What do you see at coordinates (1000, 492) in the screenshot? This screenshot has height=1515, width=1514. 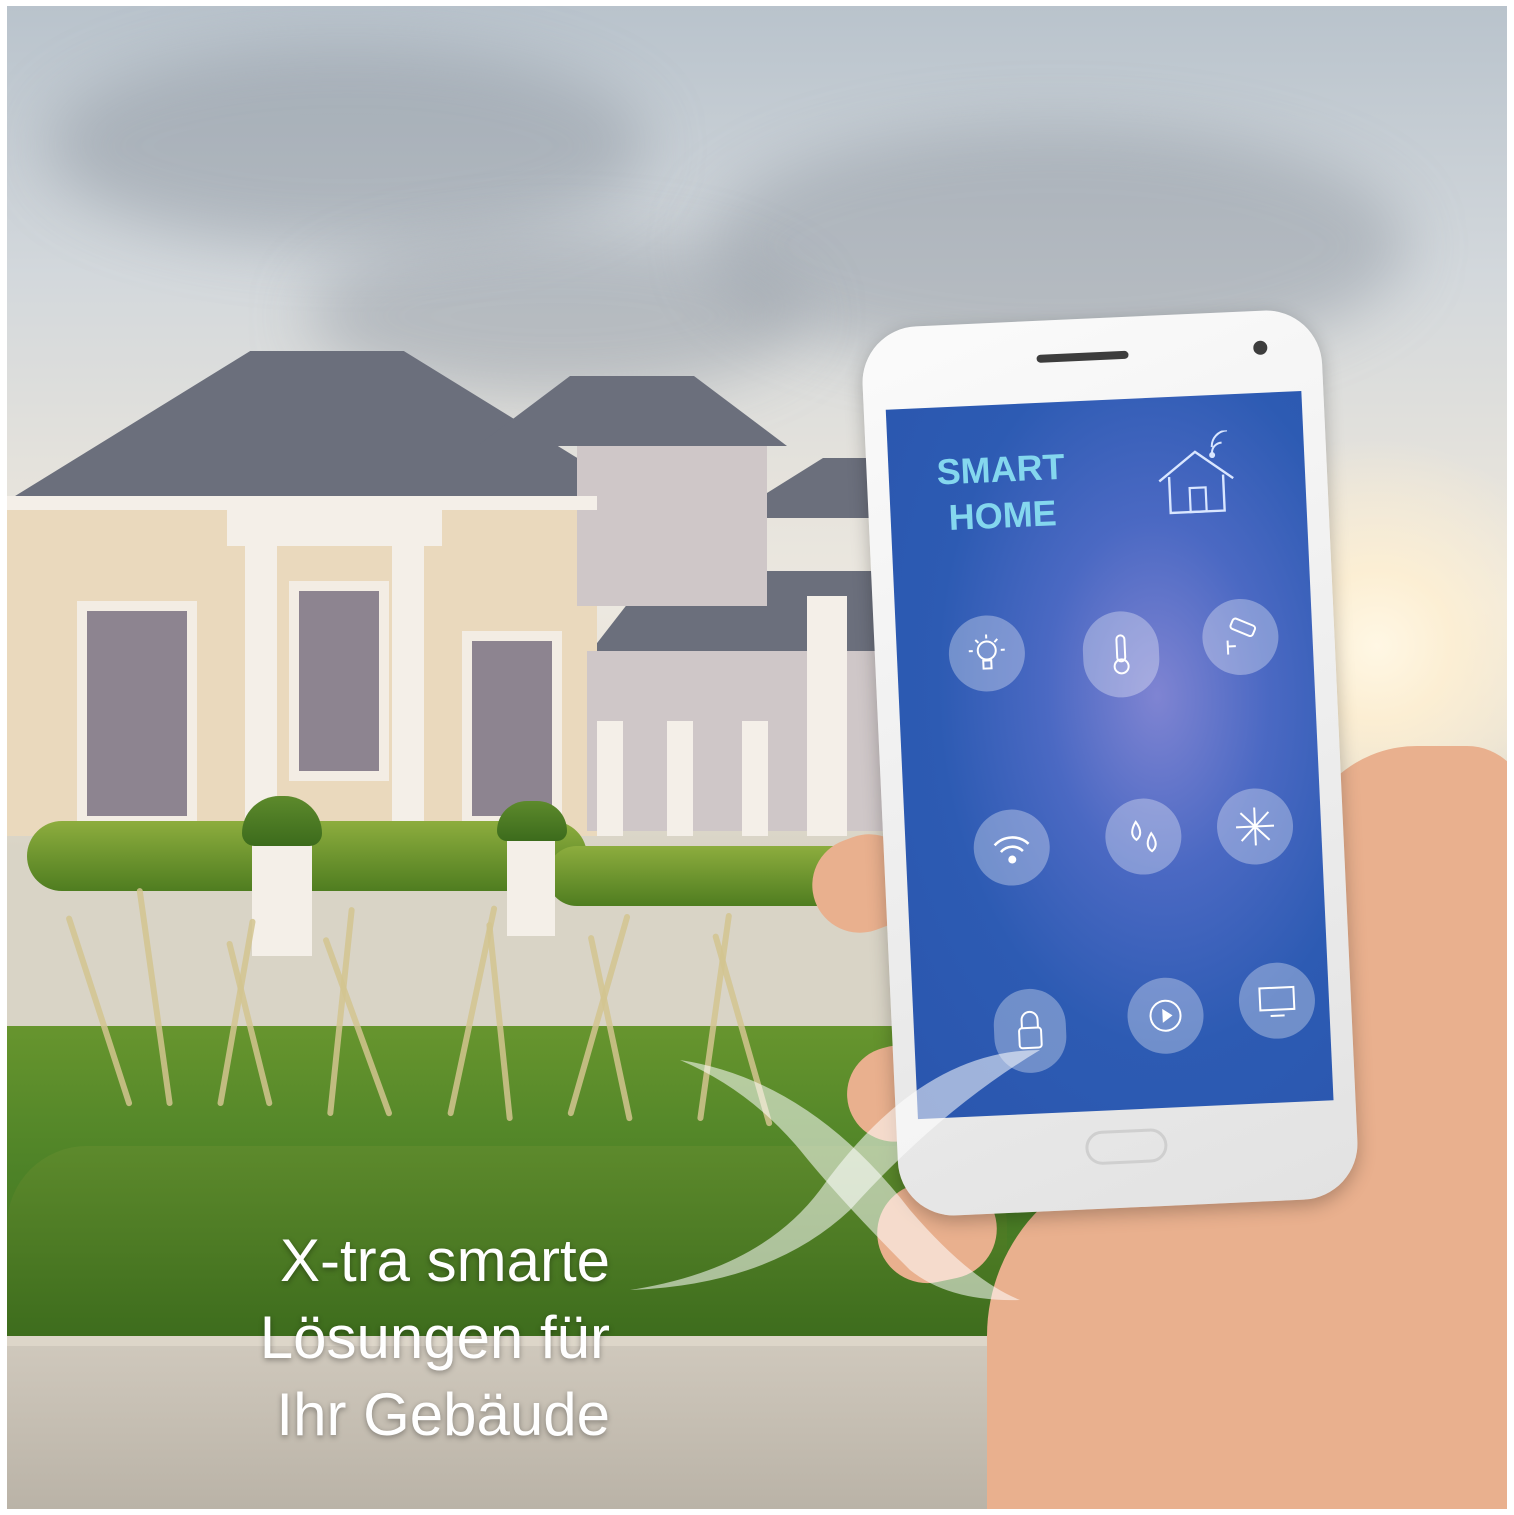 I see `app-title: SMART HOME` at bounding box center [1000, 492].